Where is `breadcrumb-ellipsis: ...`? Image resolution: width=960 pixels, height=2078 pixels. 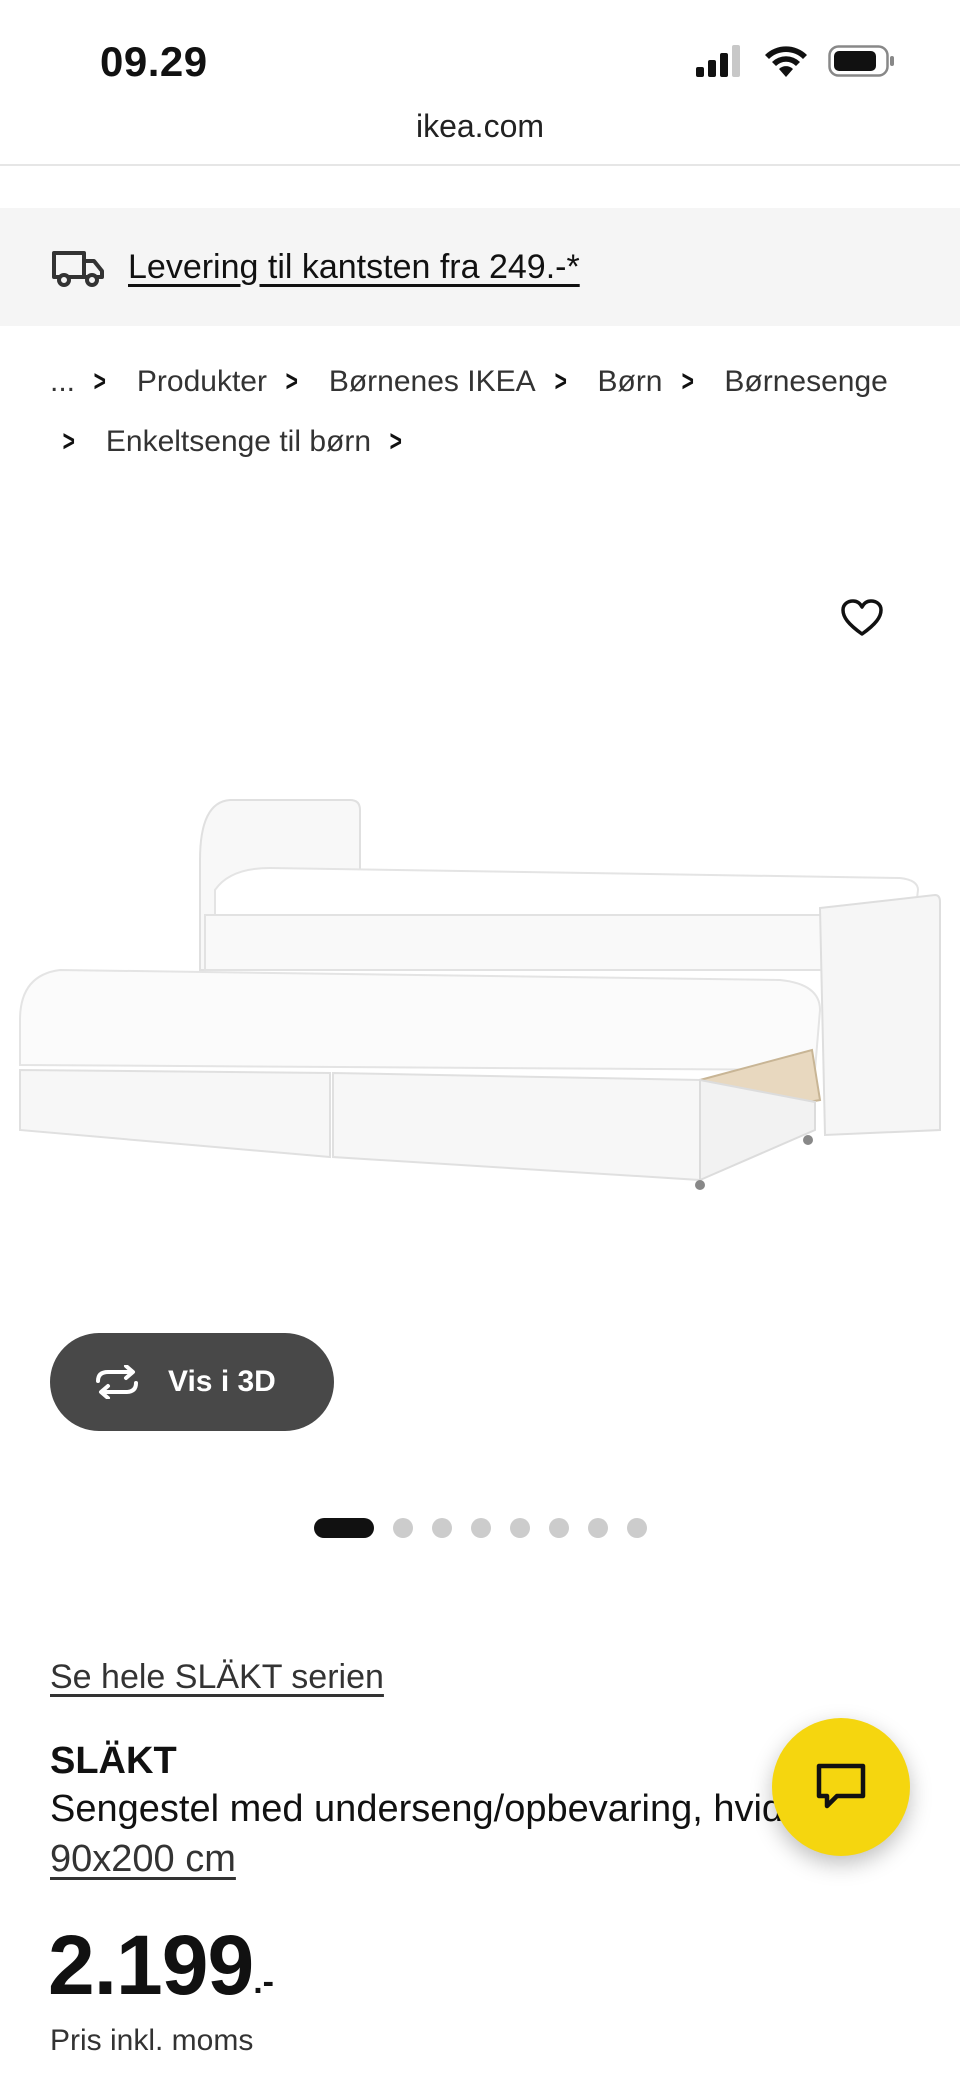 breadcrumb-ellipsis: ... is located at coordinates (62, 382).